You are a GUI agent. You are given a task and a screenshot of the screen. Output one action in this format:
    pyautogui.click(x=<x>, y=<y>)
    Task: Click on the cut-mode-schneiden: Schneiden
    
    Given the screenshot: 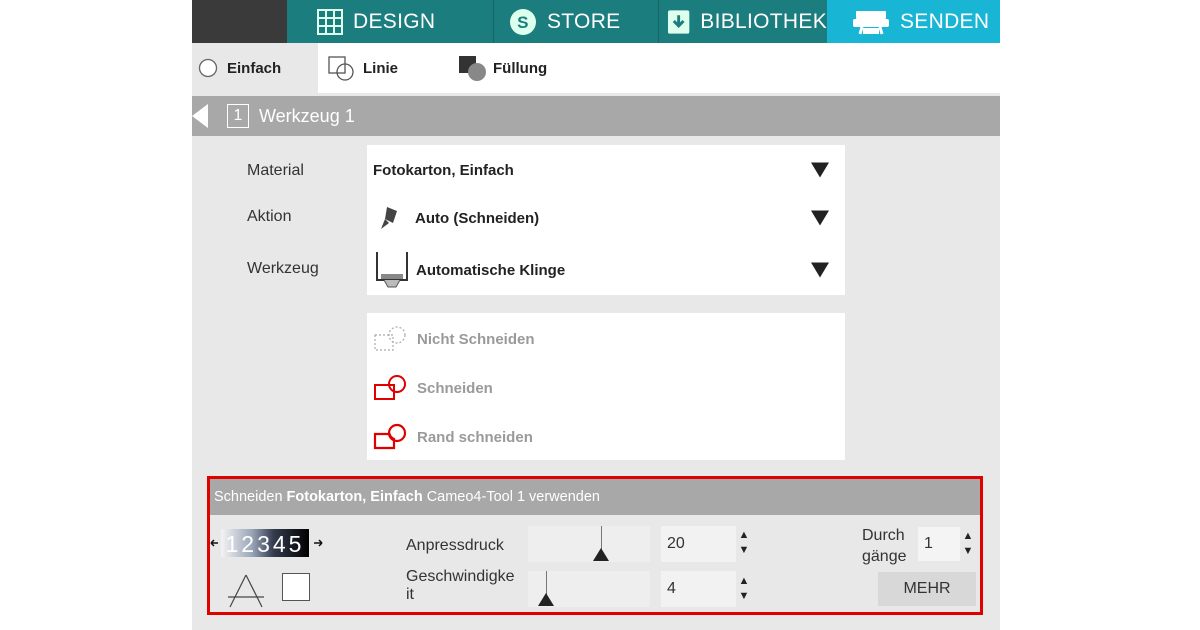 What is the action you would take?
    pyautogui.click(x=433, y=388)
    